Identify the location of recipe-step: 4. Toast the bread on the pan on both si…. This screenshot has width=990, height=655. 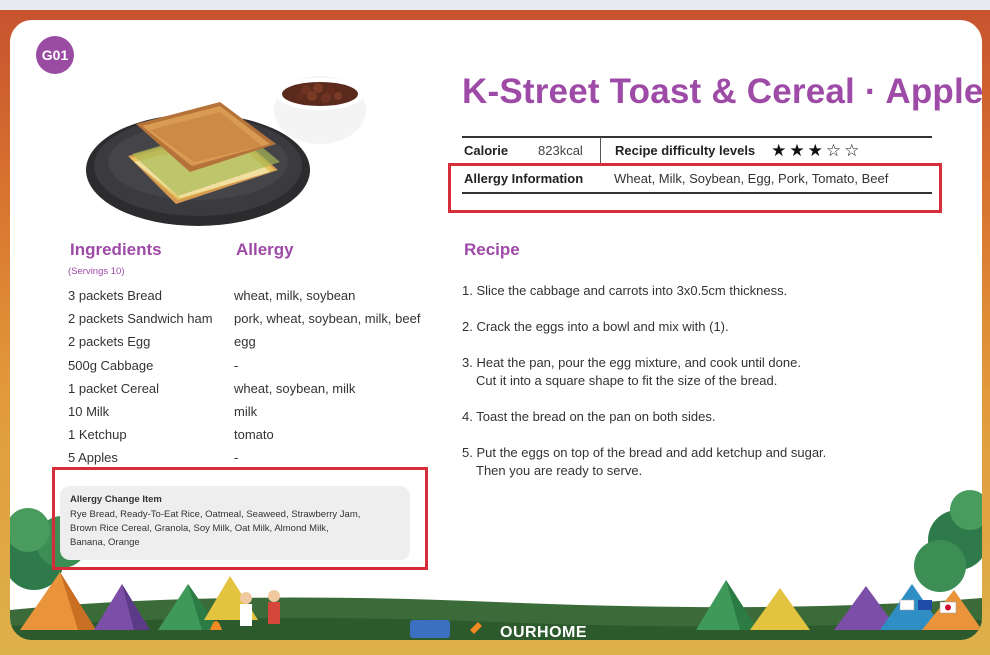
(672, 417).